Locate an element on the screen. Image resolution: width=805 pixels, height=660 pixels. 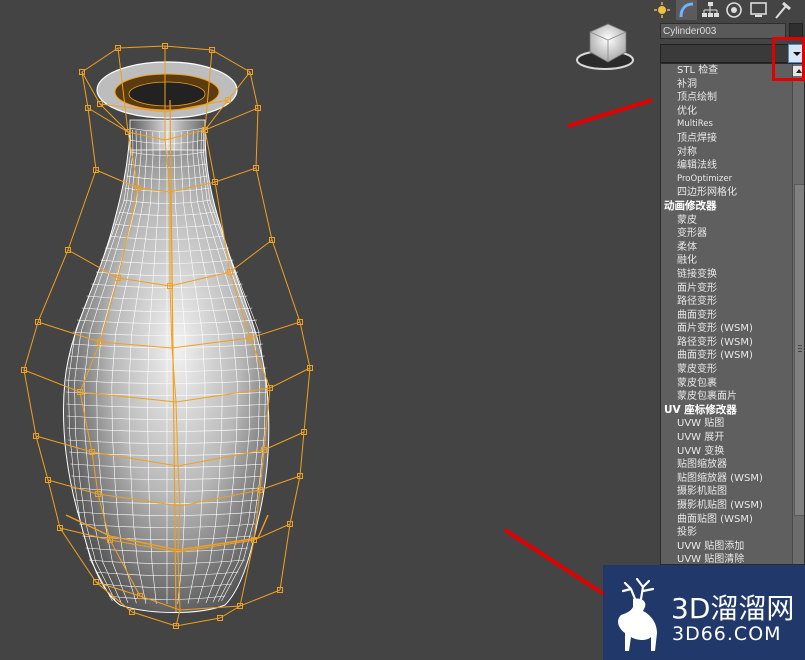
modifier-list-item: 编辑法线 is located at coordinates (732, 166).